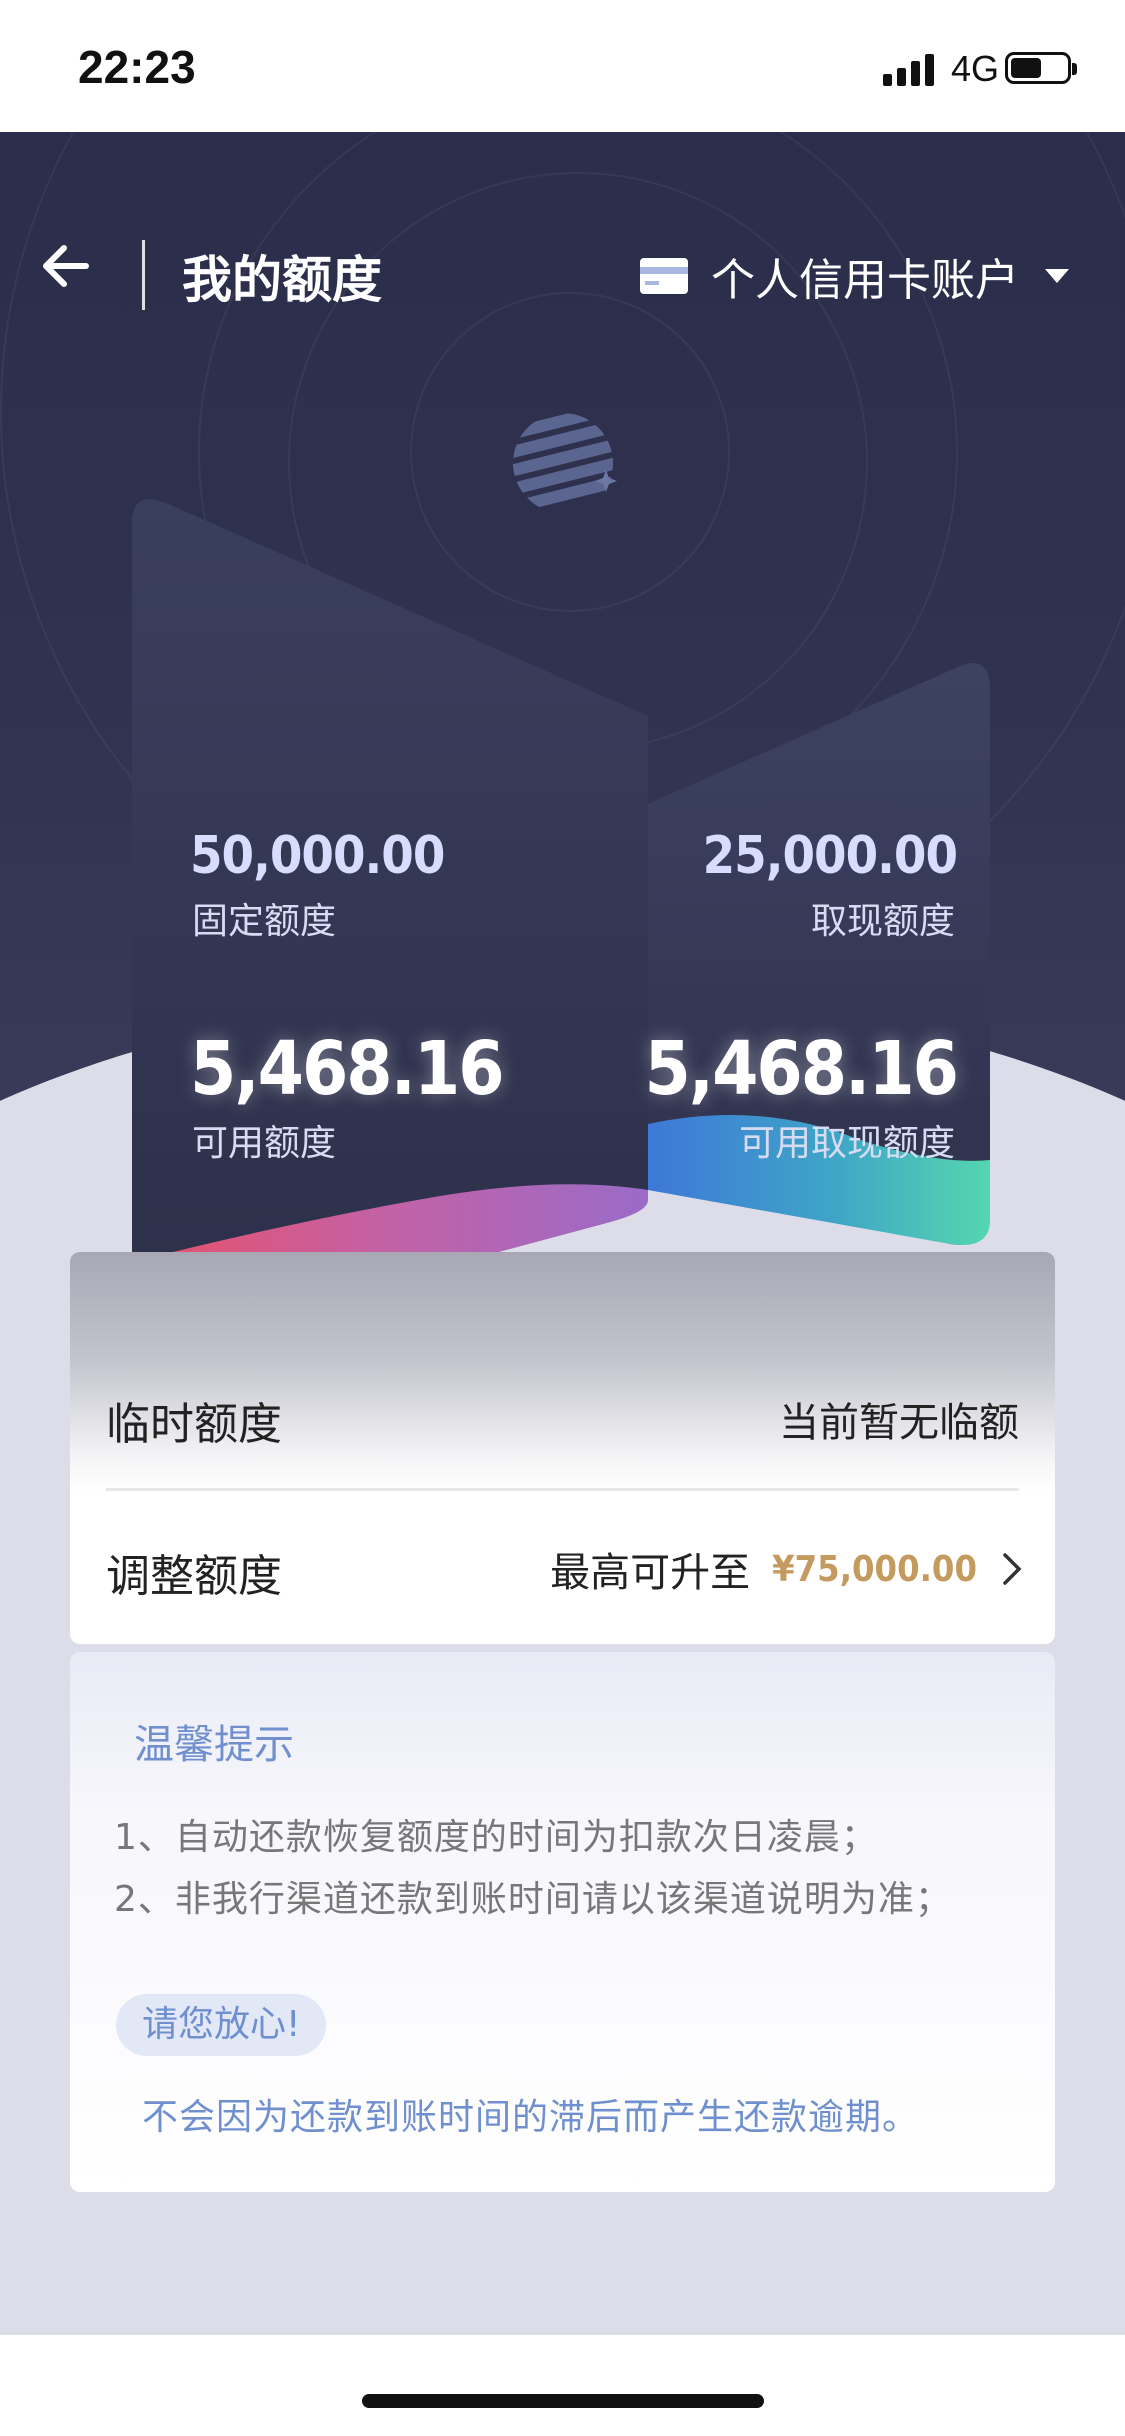  Describe the element at coordinates (194, 1576) in the screenshot. I see `adjust-limit-title: 调整额度` at that location.